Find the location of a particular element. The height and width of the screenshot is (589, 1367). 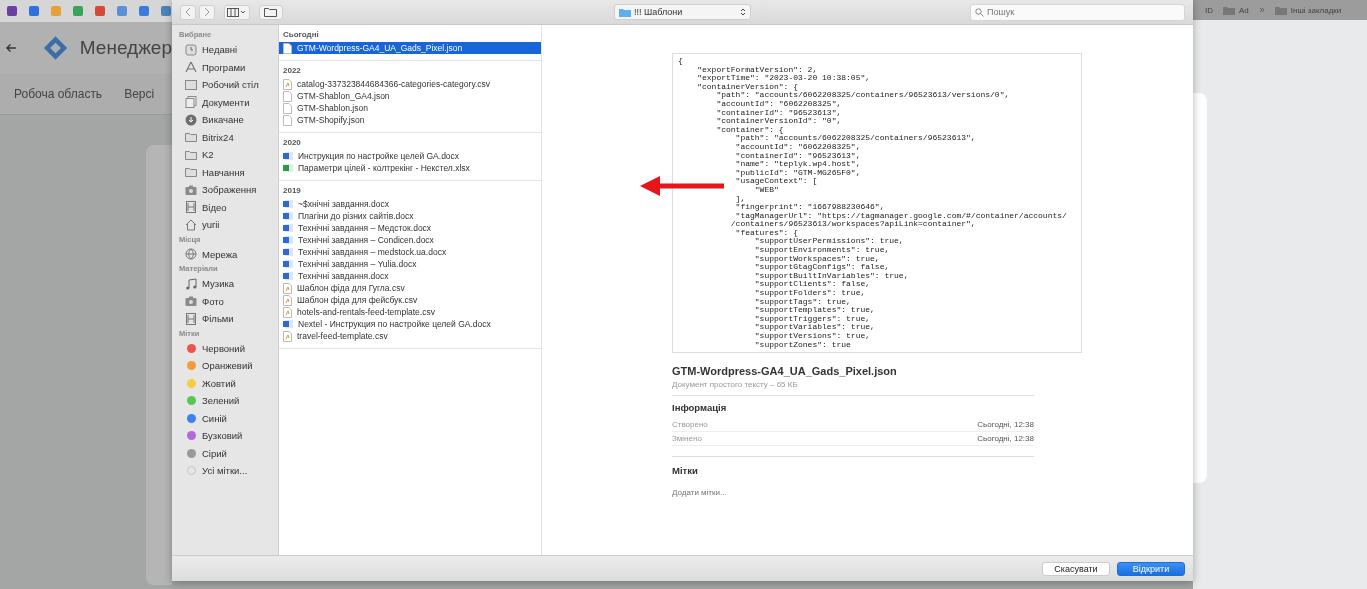

group-heading: 2019 is located at coordinates (292, 191).